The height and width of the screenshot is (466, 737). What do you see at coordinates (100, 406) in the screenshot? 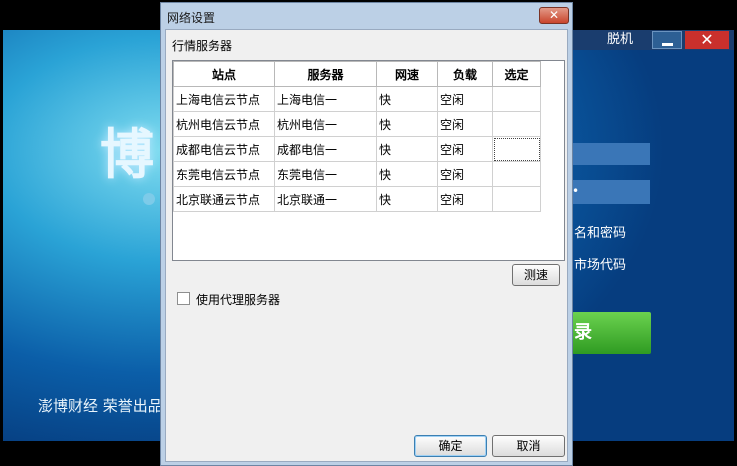
I see `brand-slogan: 澎博财经 荣誉出品` at bounding box center [100, 406].